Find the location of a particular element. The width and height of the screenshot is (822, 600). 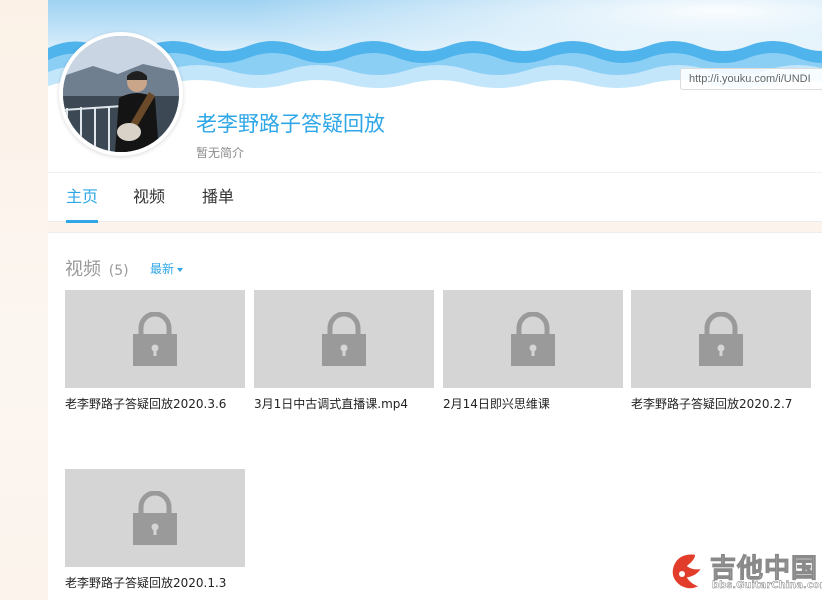

page-left-background is located at coordinates (24, 300).